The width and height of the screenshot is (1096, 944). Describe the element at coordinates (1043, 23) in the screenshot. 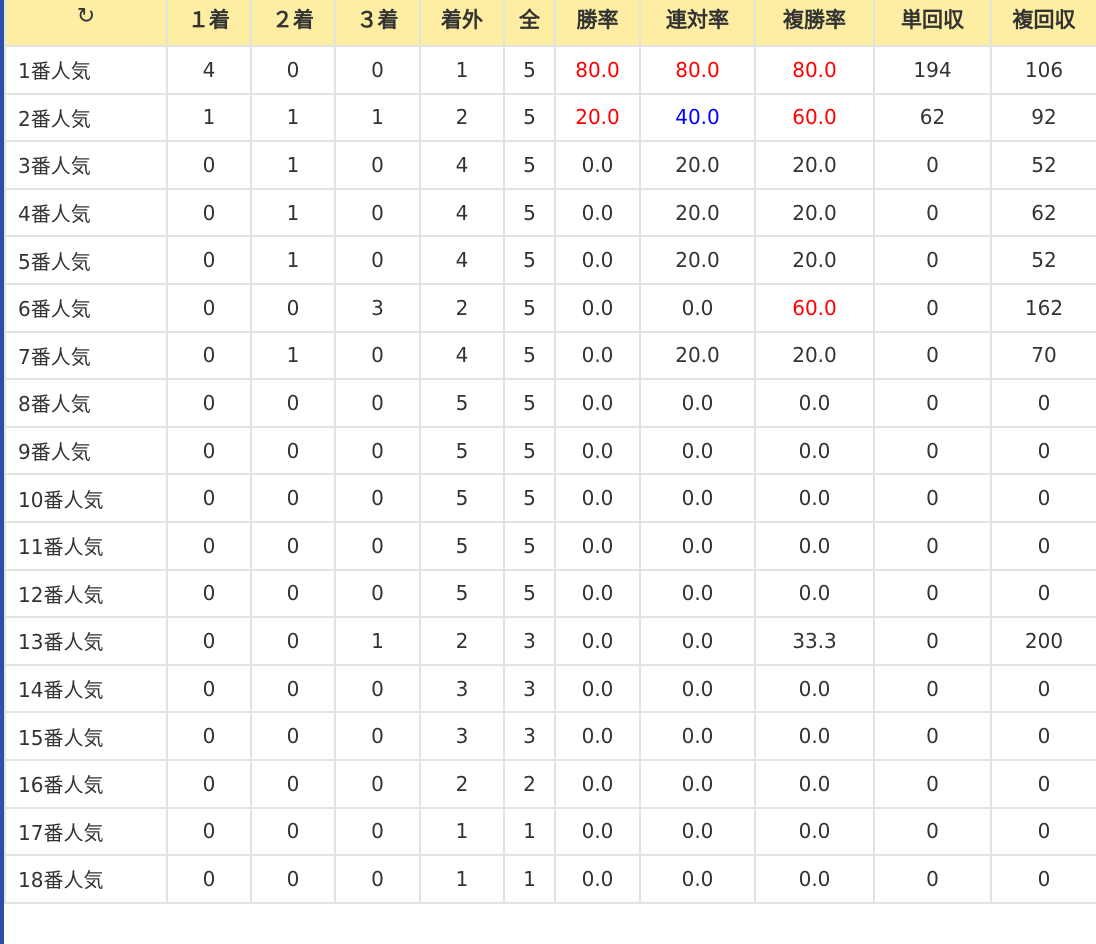

I see `column-header-show-return: 複回収` at that location.